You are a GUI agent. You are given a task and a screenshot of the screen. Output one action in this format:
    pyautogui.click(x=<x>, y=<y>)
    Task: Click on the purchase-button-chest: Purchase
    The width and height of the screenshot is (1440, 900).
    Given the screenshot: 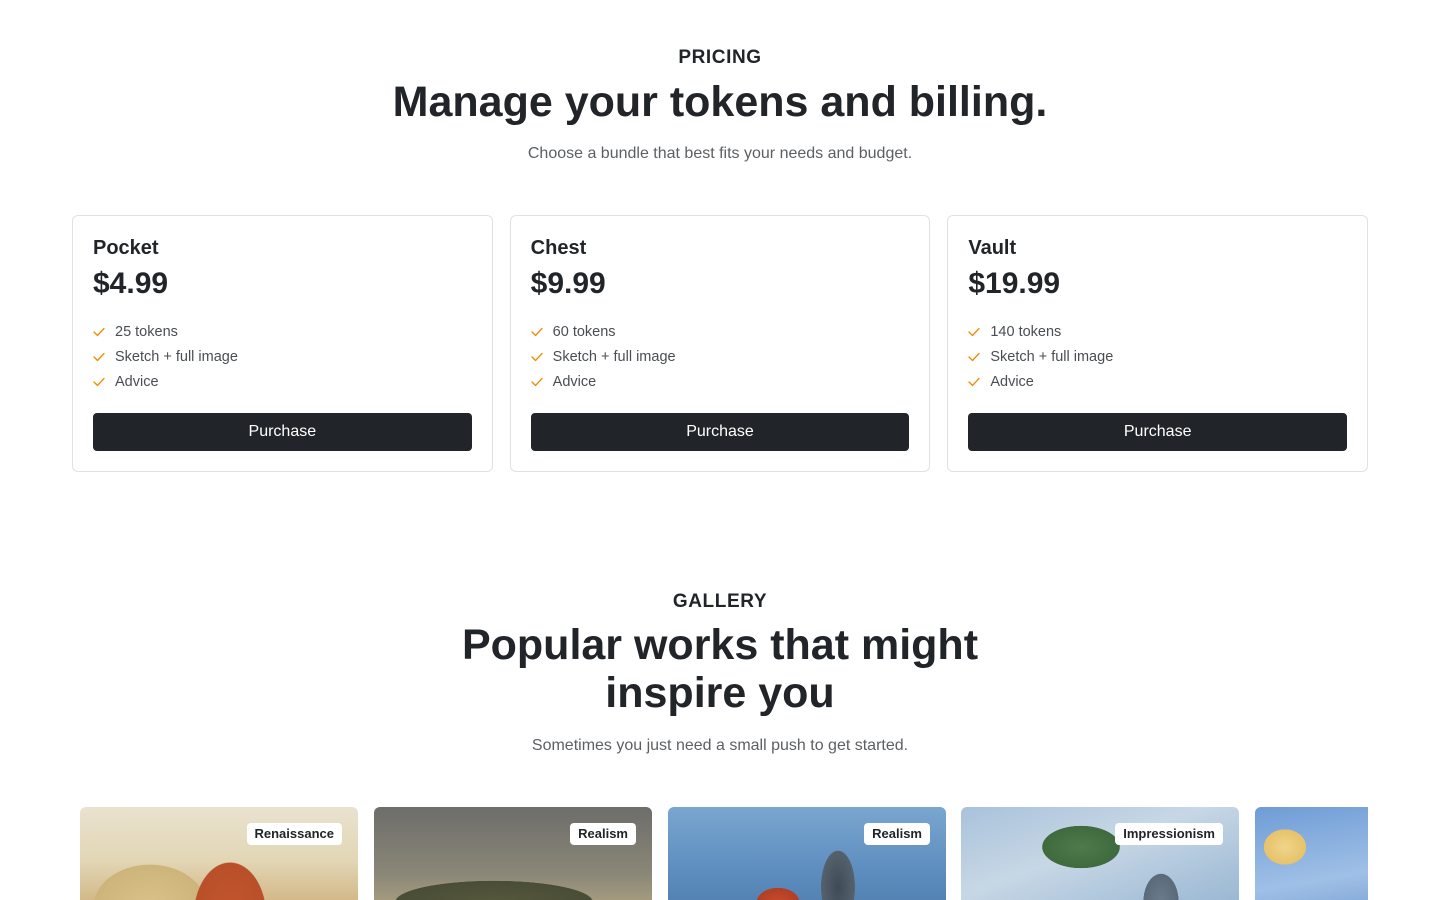 What is the action you would take?
    pyautogui.click(x=720, y=432)
    